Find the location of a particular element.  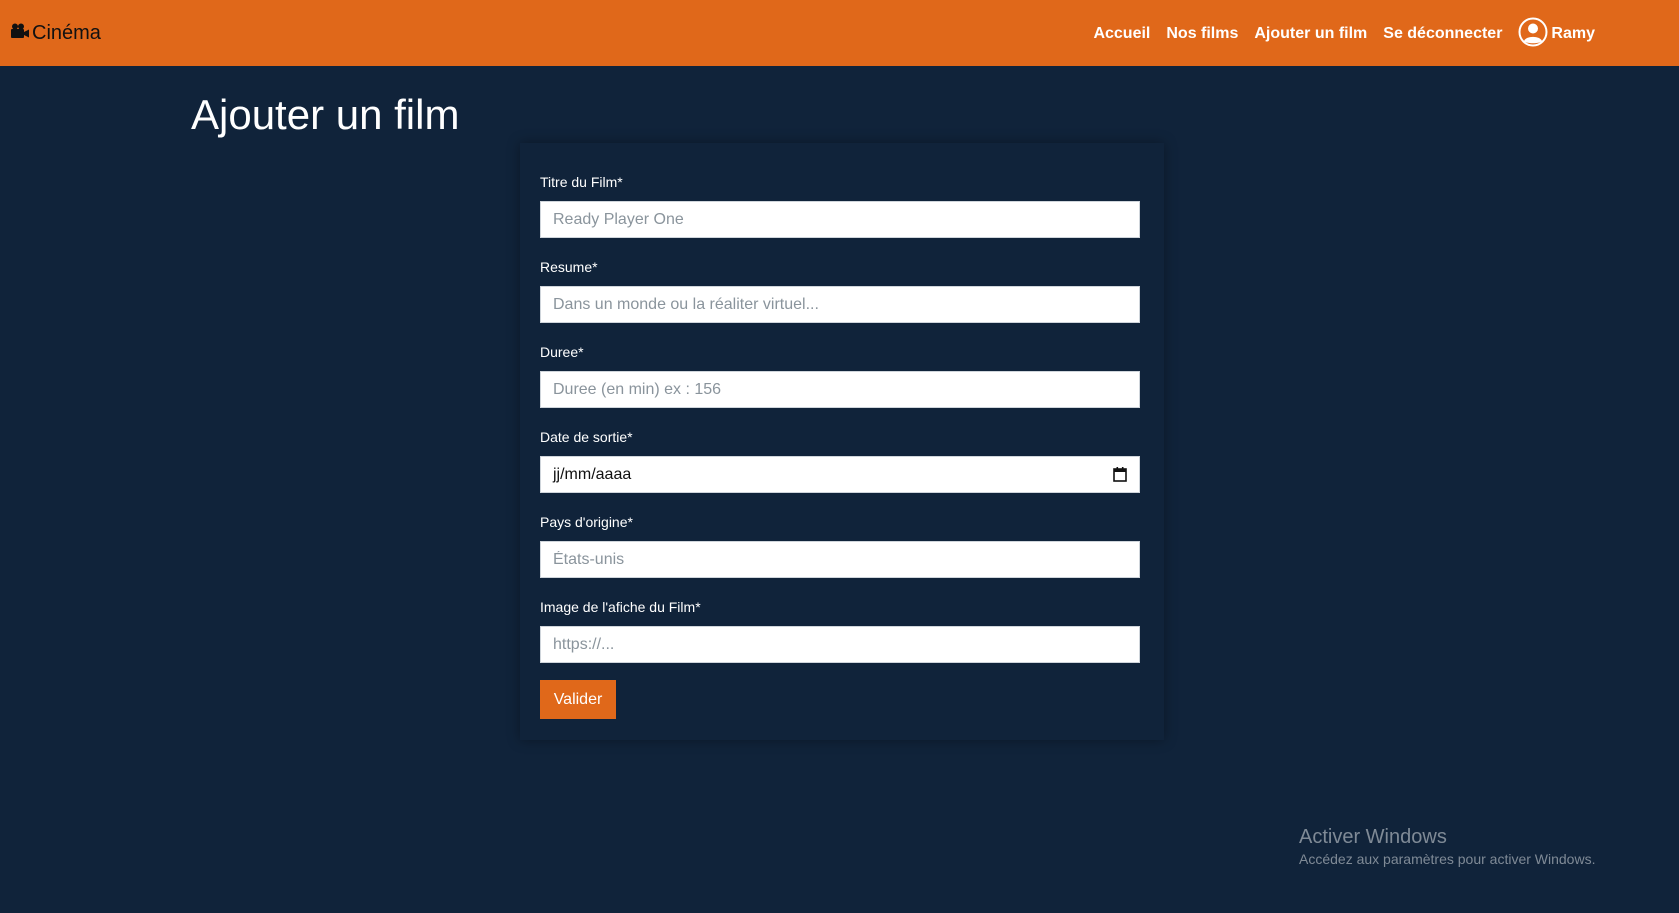

video-camera-icon is located at coordinates (21, 33).